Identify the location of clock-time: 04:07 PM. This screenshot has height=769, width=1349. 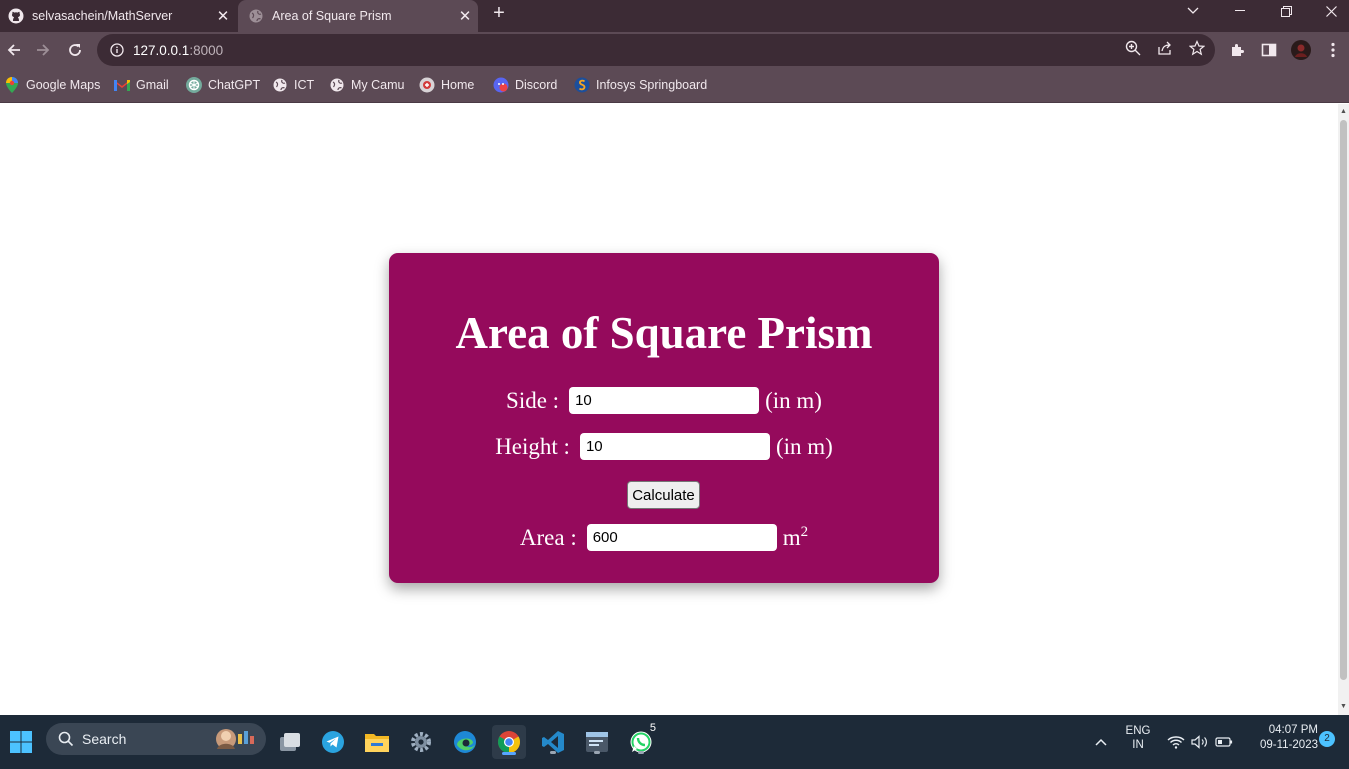
(1293, 730).